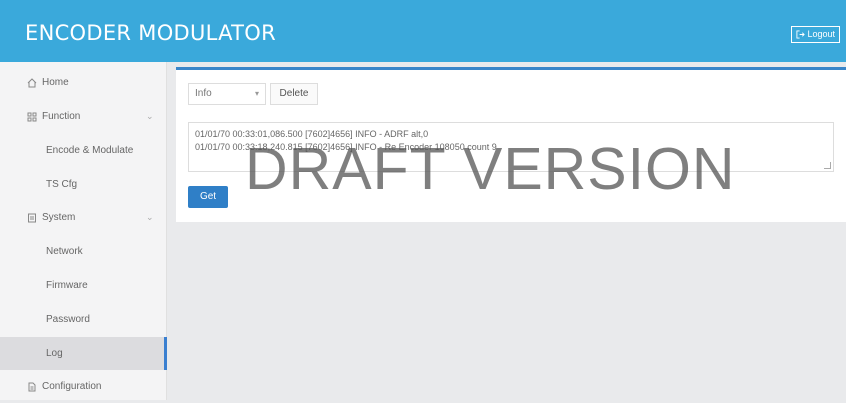 The width and height of the screenshot is (846, 403). What do you see at coordinates (32, 117) in the screenshot?
I see `grid-icon` at bounding box center [32, 117].